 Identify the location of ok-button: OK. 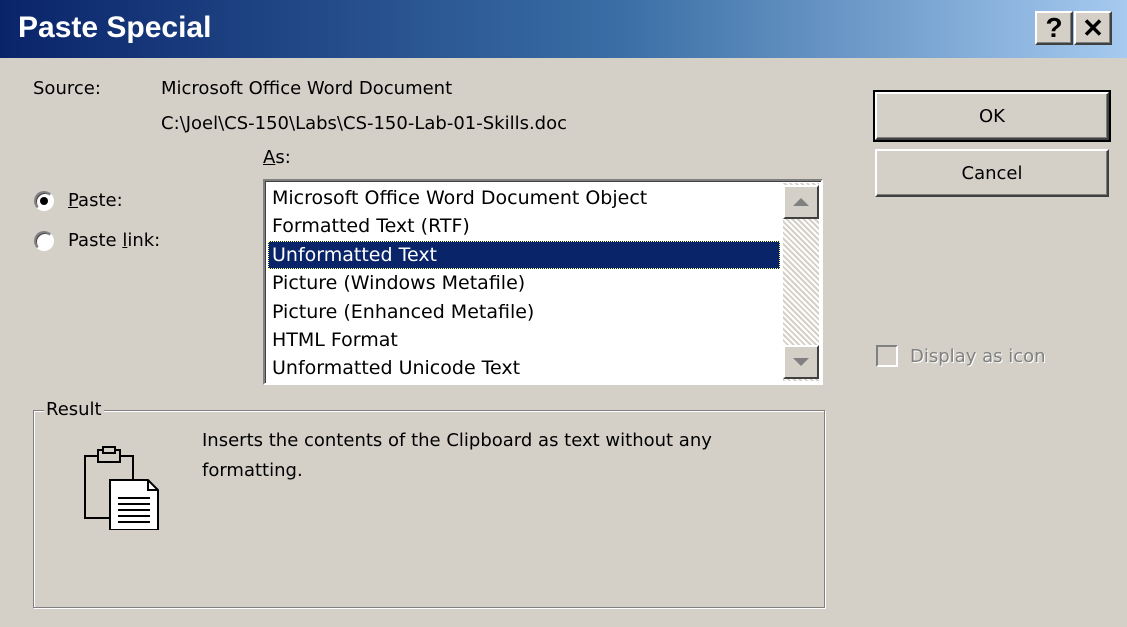
(992, 116).